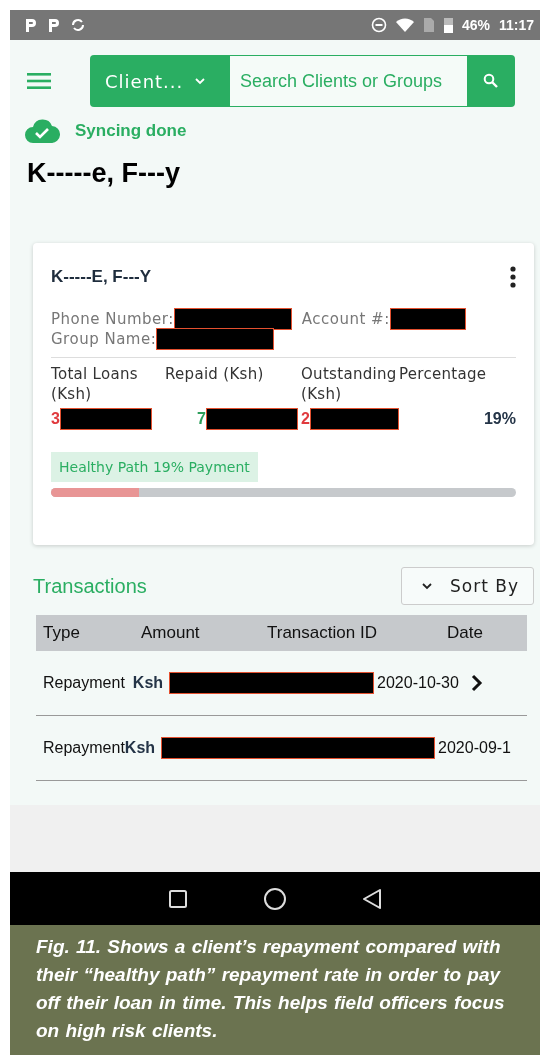 Image resolution: width=540 pixels, height=1055 pixels. Describe the element at coordinates (275, 898) in the screenshot. I see `home-icon` at that location.